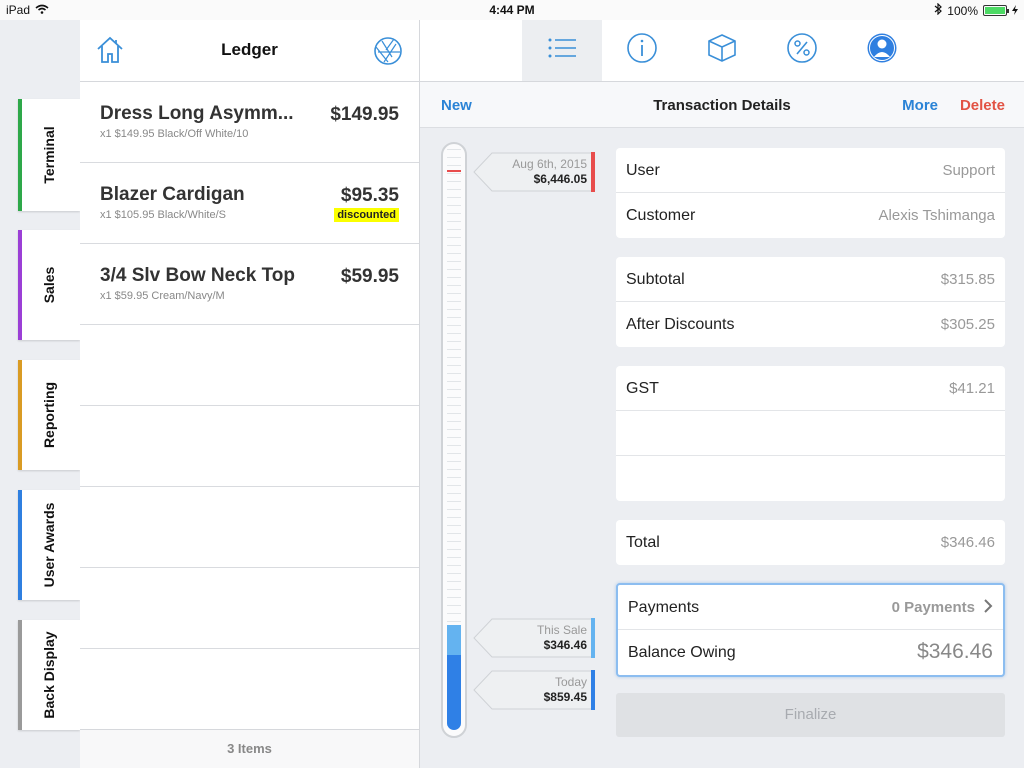 This screenshot has width=1024, height=768. What do you see at coordinates (561, 630) in the screenshot?
I see `flag-label: This Sale` at bounding box center [561, 630].